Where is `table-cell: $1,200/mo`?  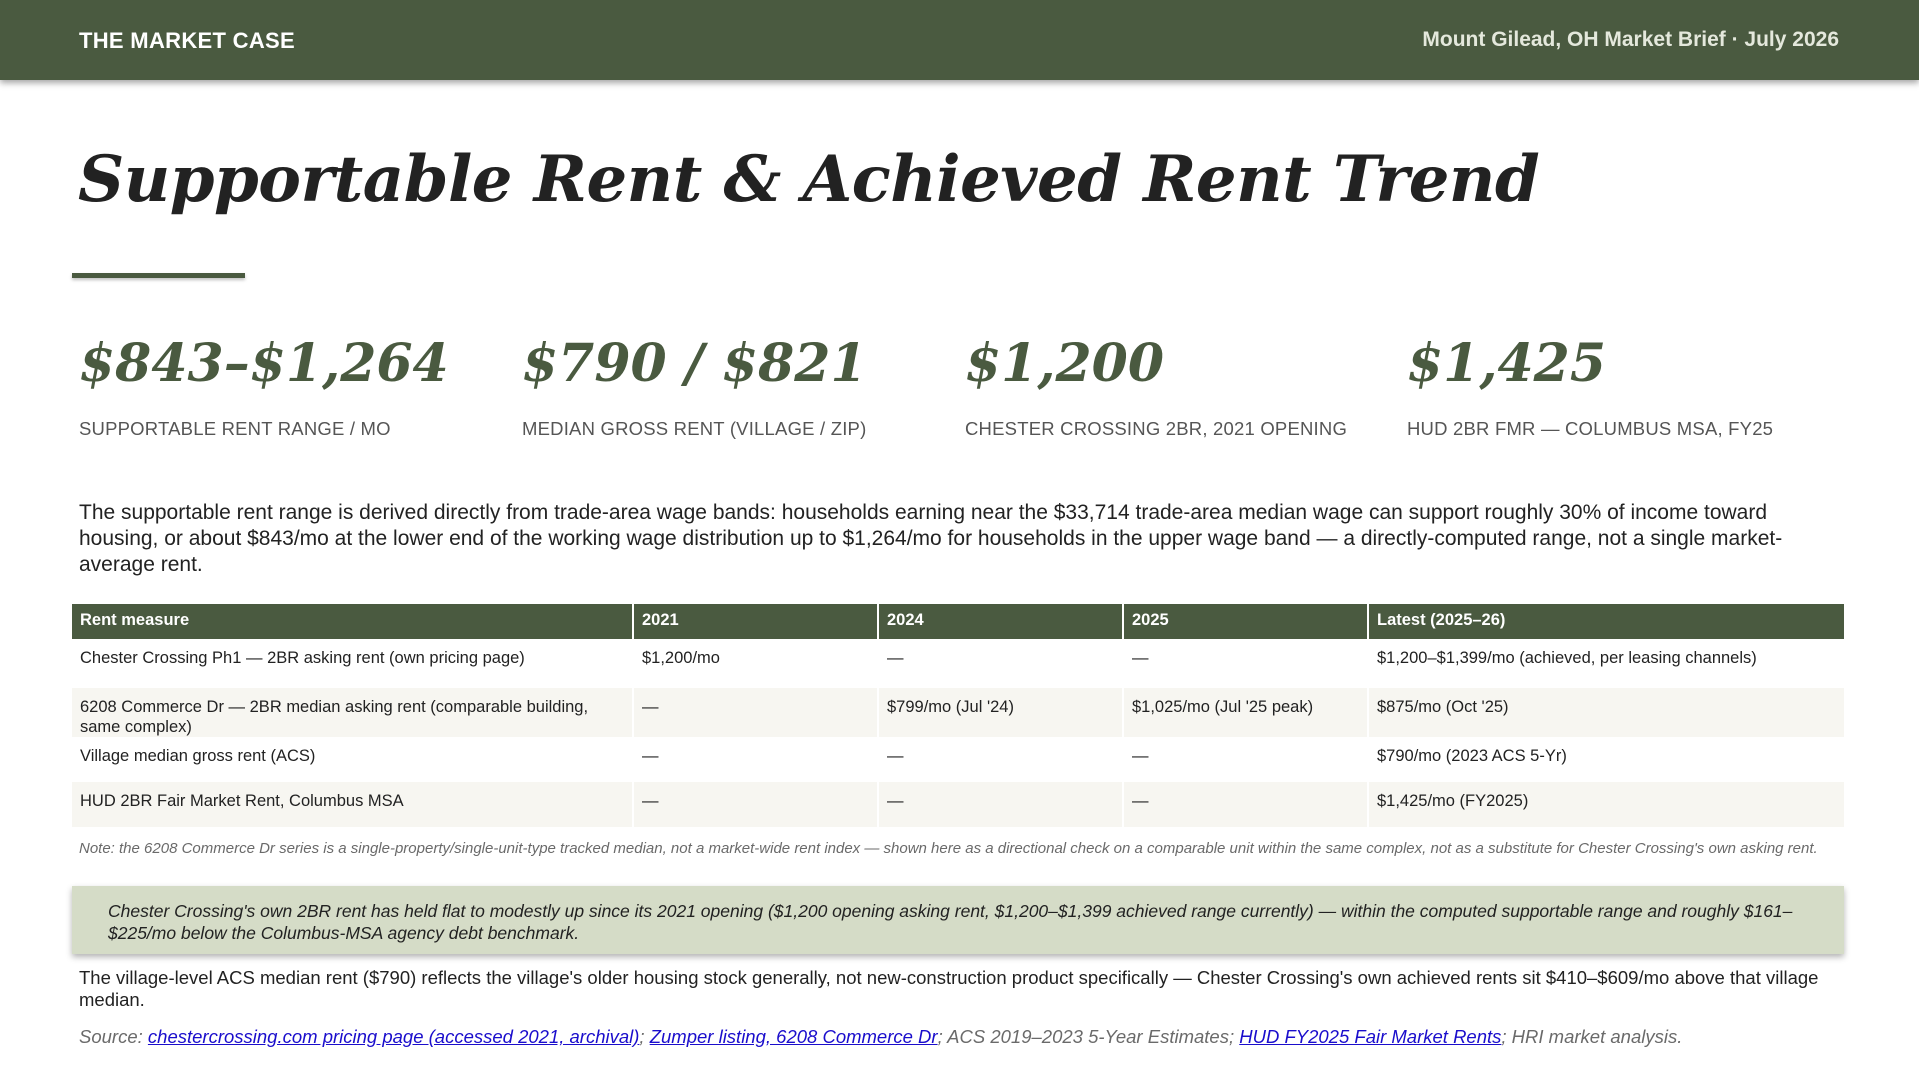 table-cell: $1,200/mo is located at coordinates (756, 663).